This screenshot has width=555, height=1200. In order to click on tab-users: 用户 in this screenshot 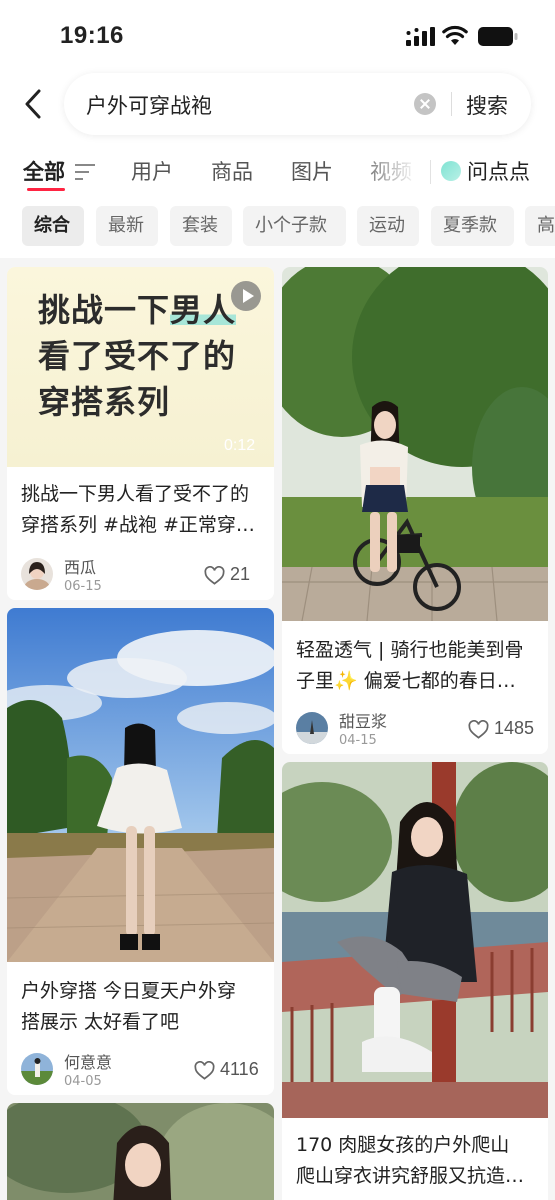, I will do `click(152, 171)`.